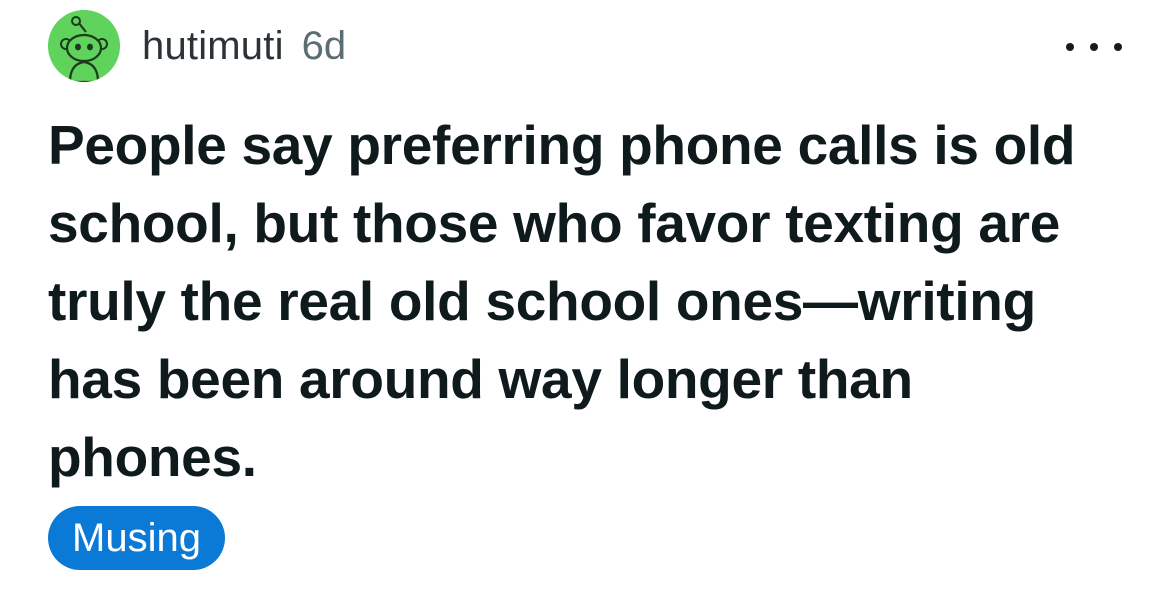  Describe the element at coordinates (84, 46) in the screenshot. I see `snoo-avatar-icon` at that location.